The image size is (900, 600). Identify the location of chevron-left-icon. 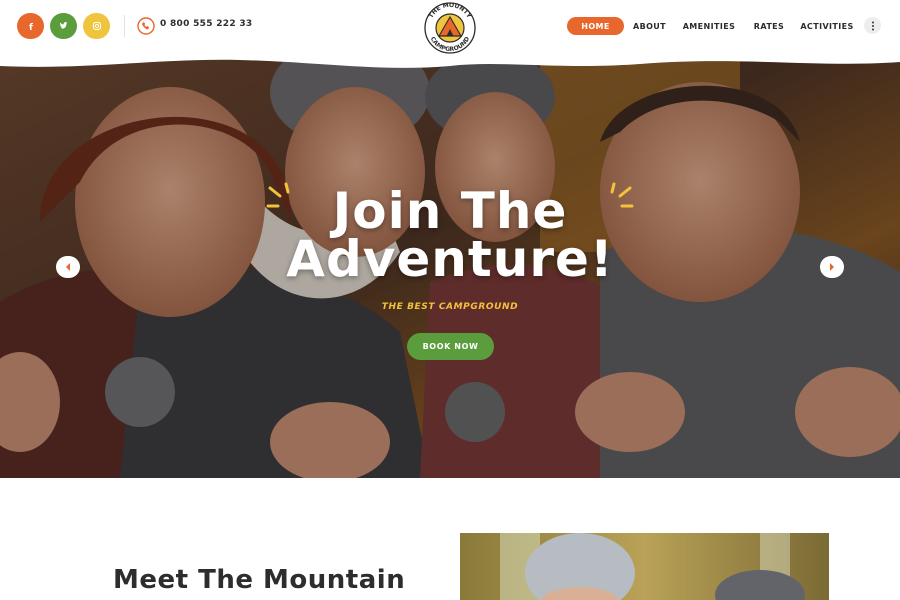
(68, 267).